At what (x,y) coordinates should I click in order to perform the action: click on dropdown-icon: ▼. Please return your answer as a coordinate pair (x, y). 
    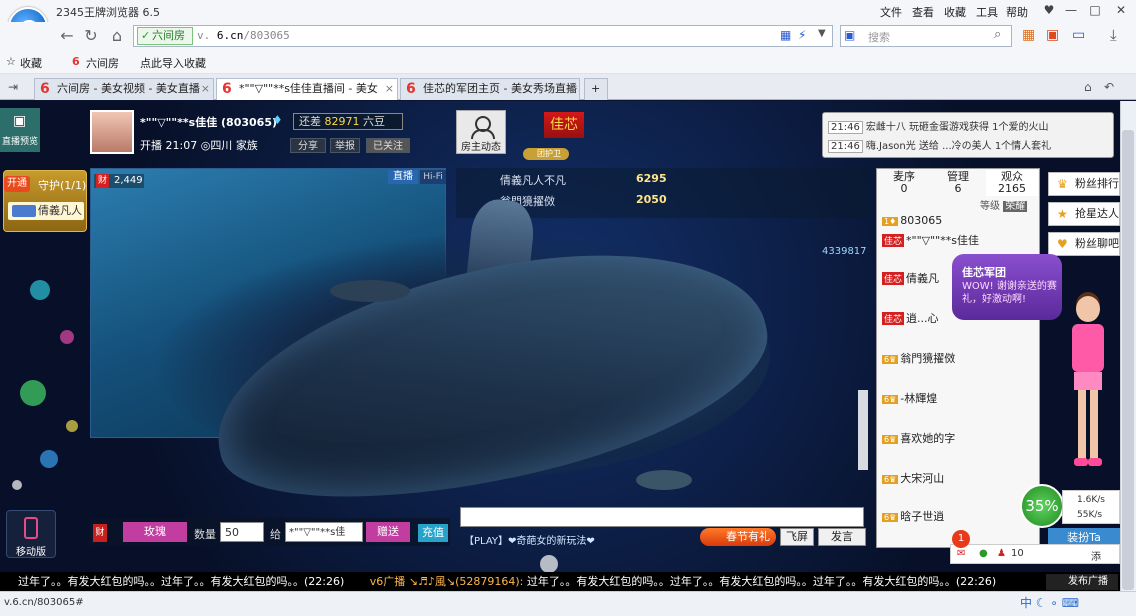
    Looking at the image, I should click on (822, 33).